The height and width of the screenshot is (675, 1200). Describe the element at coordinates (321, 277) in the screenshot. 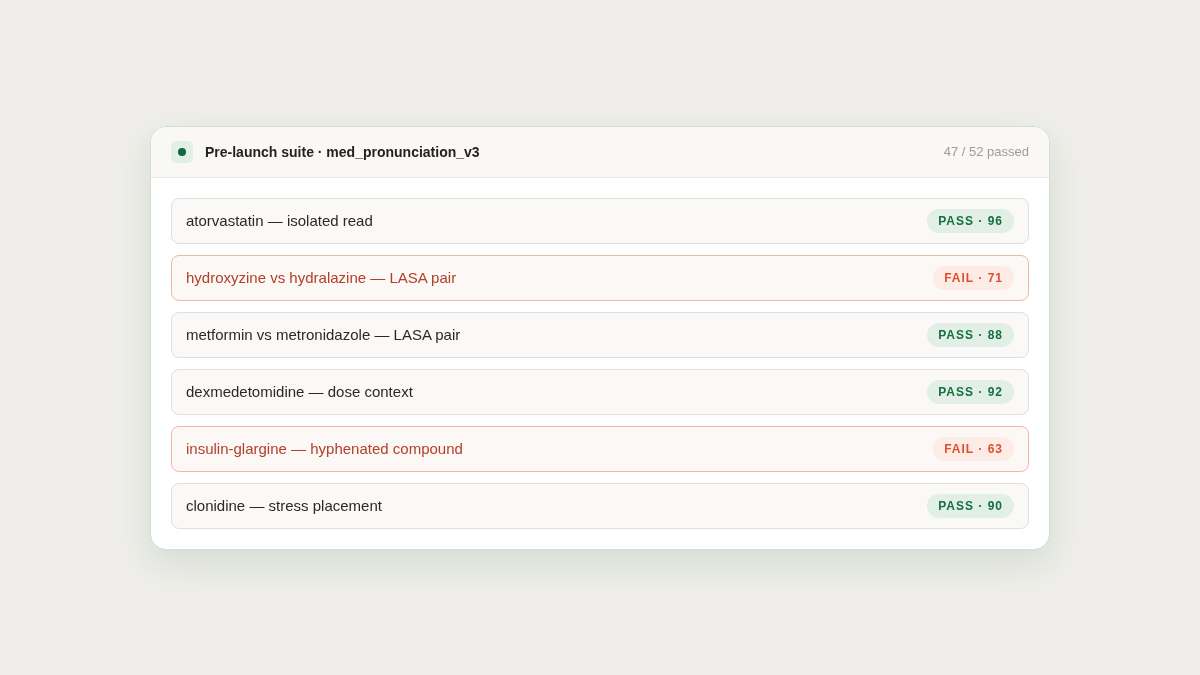

I see `test-name: hydroxyzine vs hydralazine — LASA pair` at that location.